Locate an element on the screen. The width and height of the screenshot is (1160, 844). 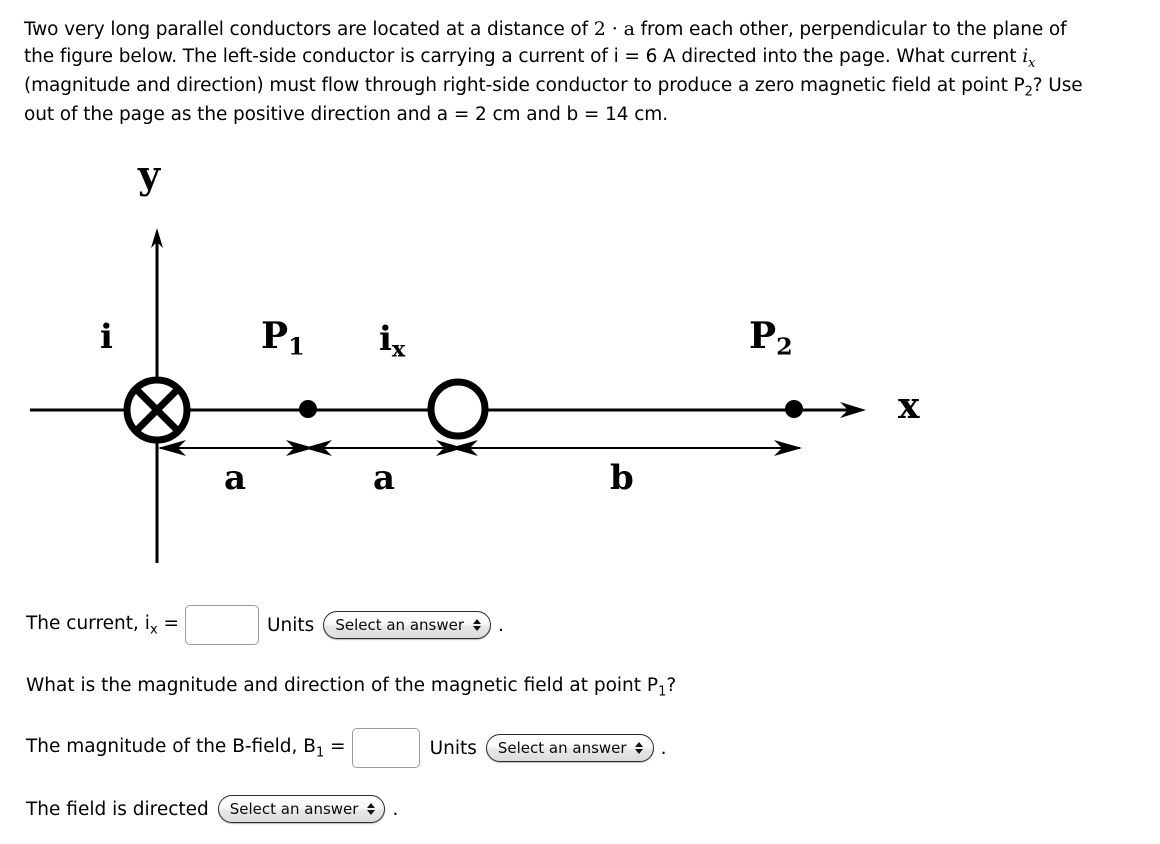
direction-answer-label: The field is directed is located at coordinates (117, 809).